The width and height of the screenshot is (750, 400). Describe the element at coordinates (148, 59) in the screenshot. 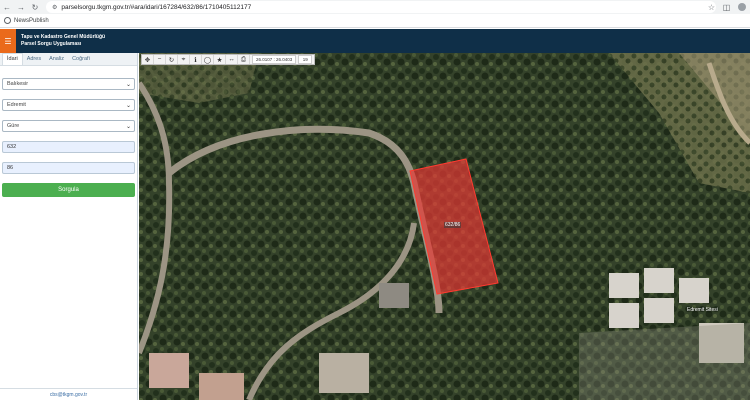

I see `pan-icon: ✥` at that location.